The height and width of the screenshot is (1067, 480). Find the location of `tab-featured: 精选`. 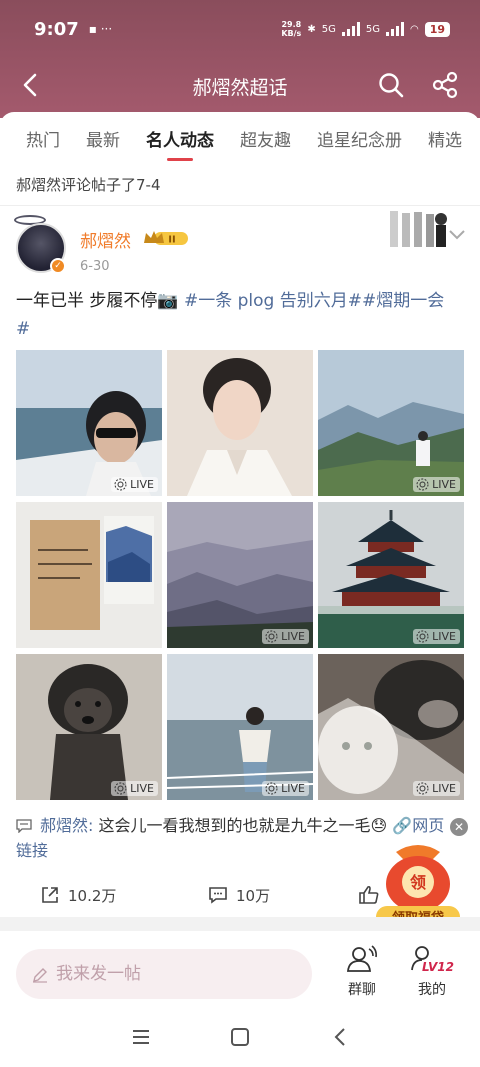

tab-featured: 精选 is located at coordinates (445, 138).